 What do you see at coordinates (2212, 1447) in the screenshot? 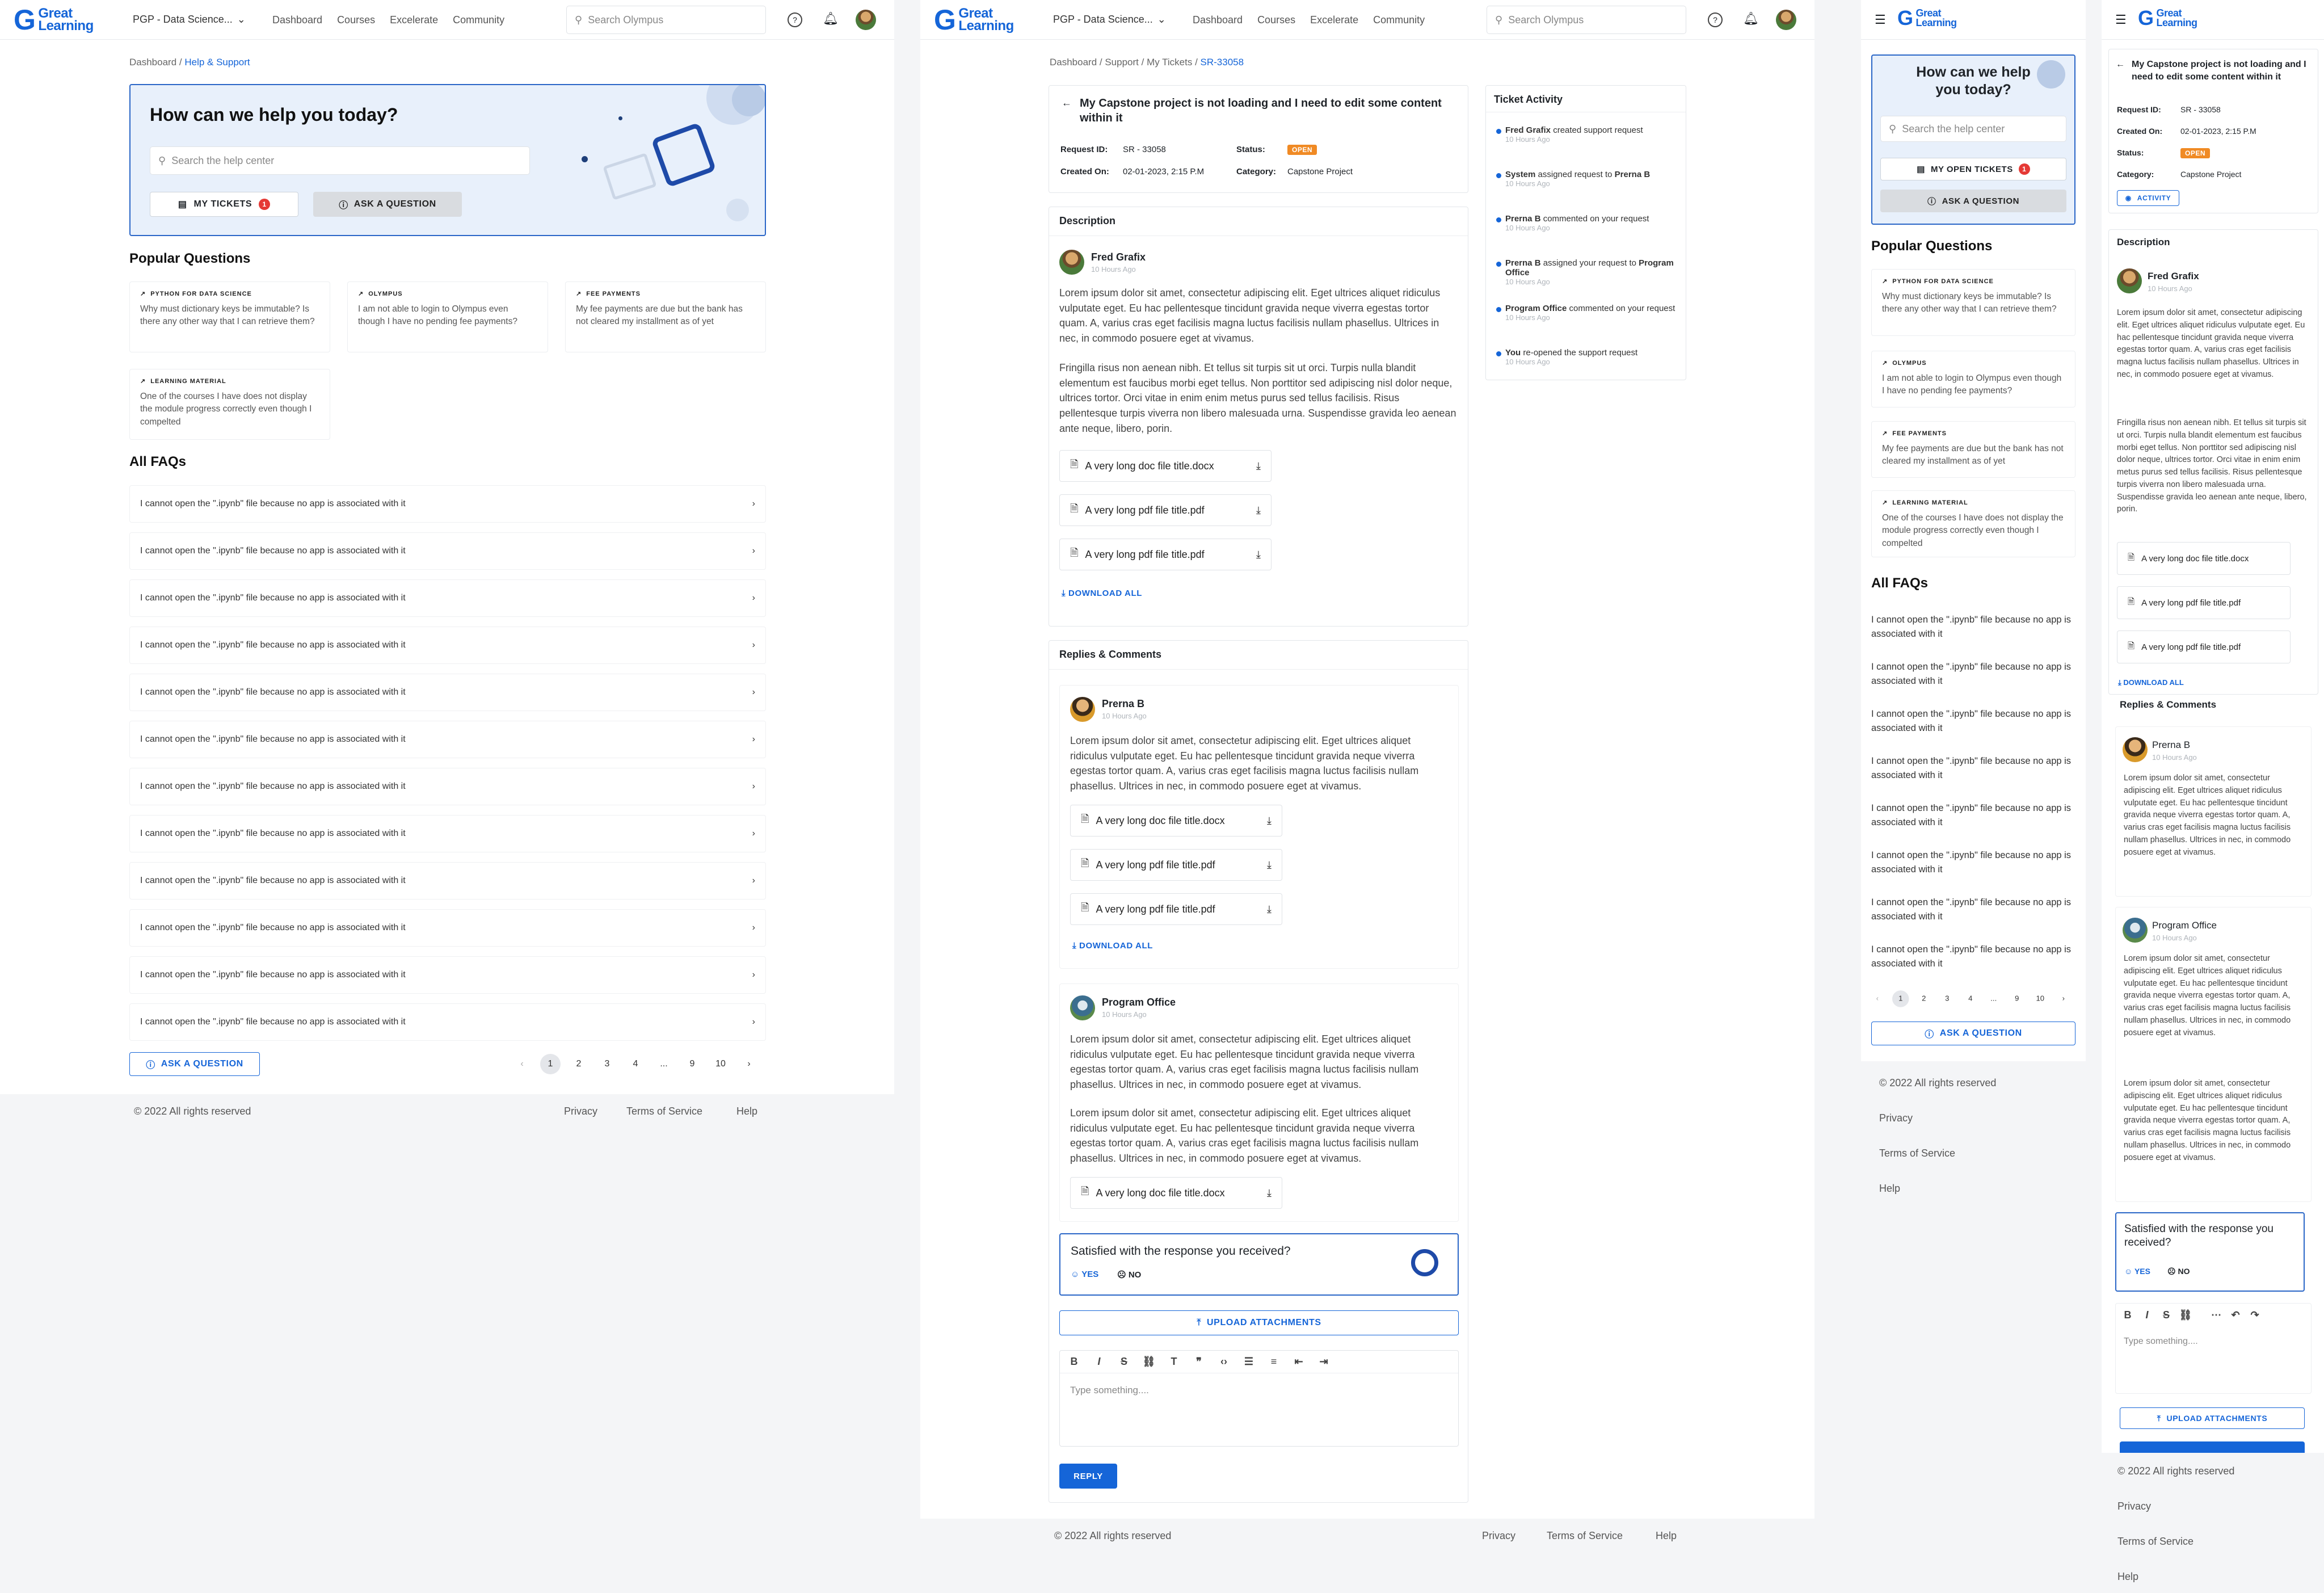
I see `reply-button` at bounding box center [2212, 1447].